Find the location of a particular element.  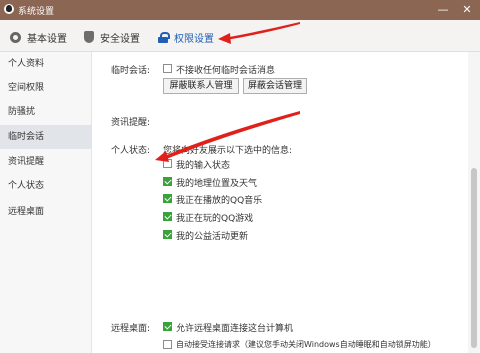

qq-game-checkbox is located at coordinates (167, 216).